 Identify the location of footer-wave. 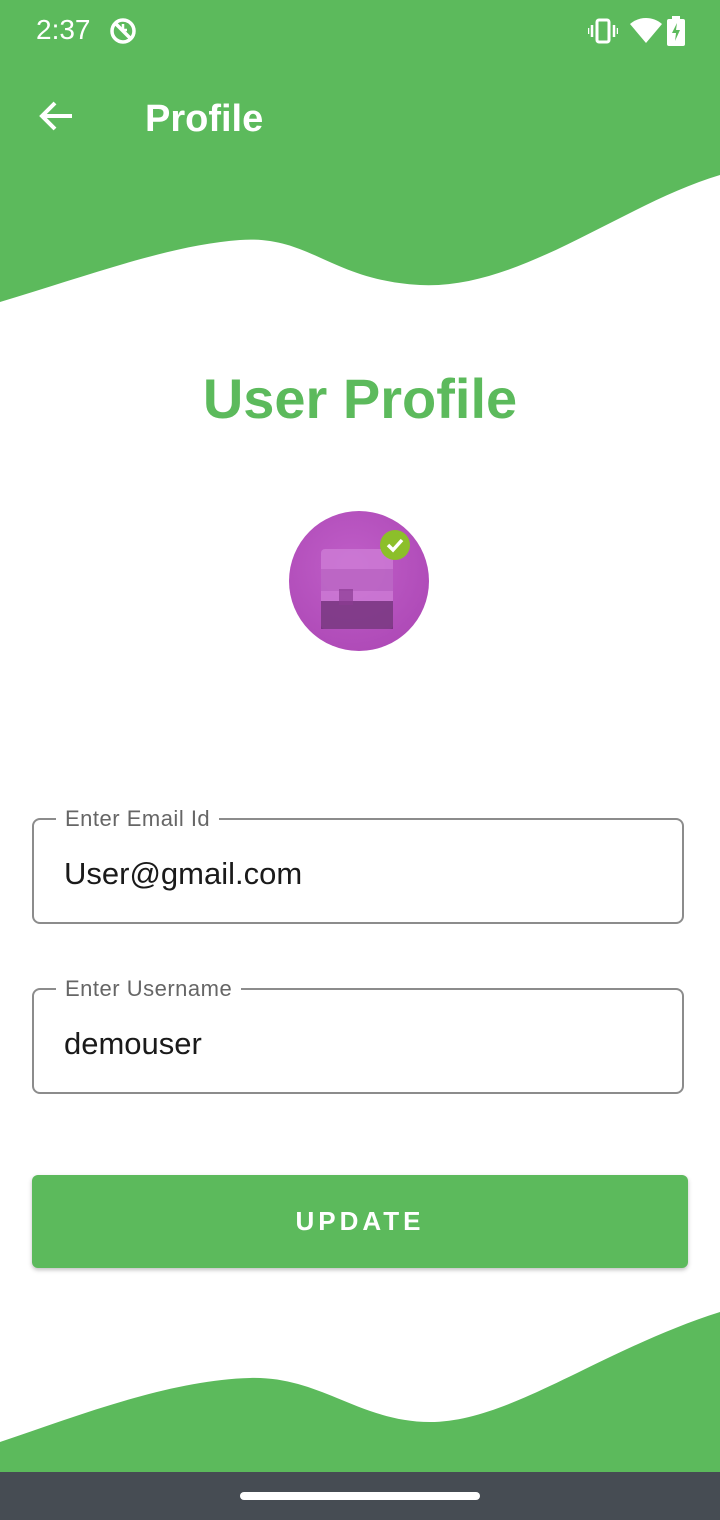
(360, 1392).